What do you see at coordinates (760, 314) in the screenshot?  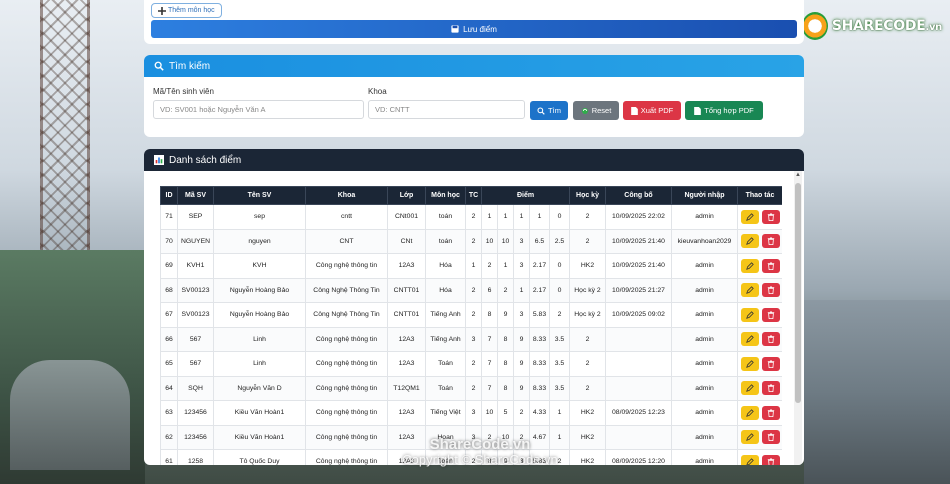 I see `row-actions` at bounding box center [760, 314].